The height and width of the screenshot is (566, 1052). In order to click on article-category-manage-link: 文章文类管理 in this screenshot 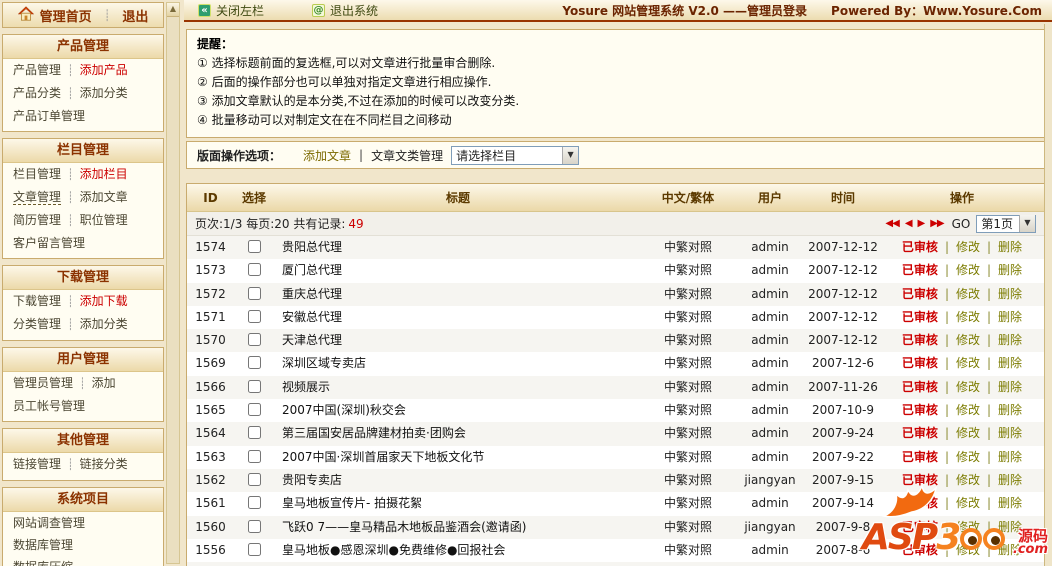, I will do `click(407, 155)`.